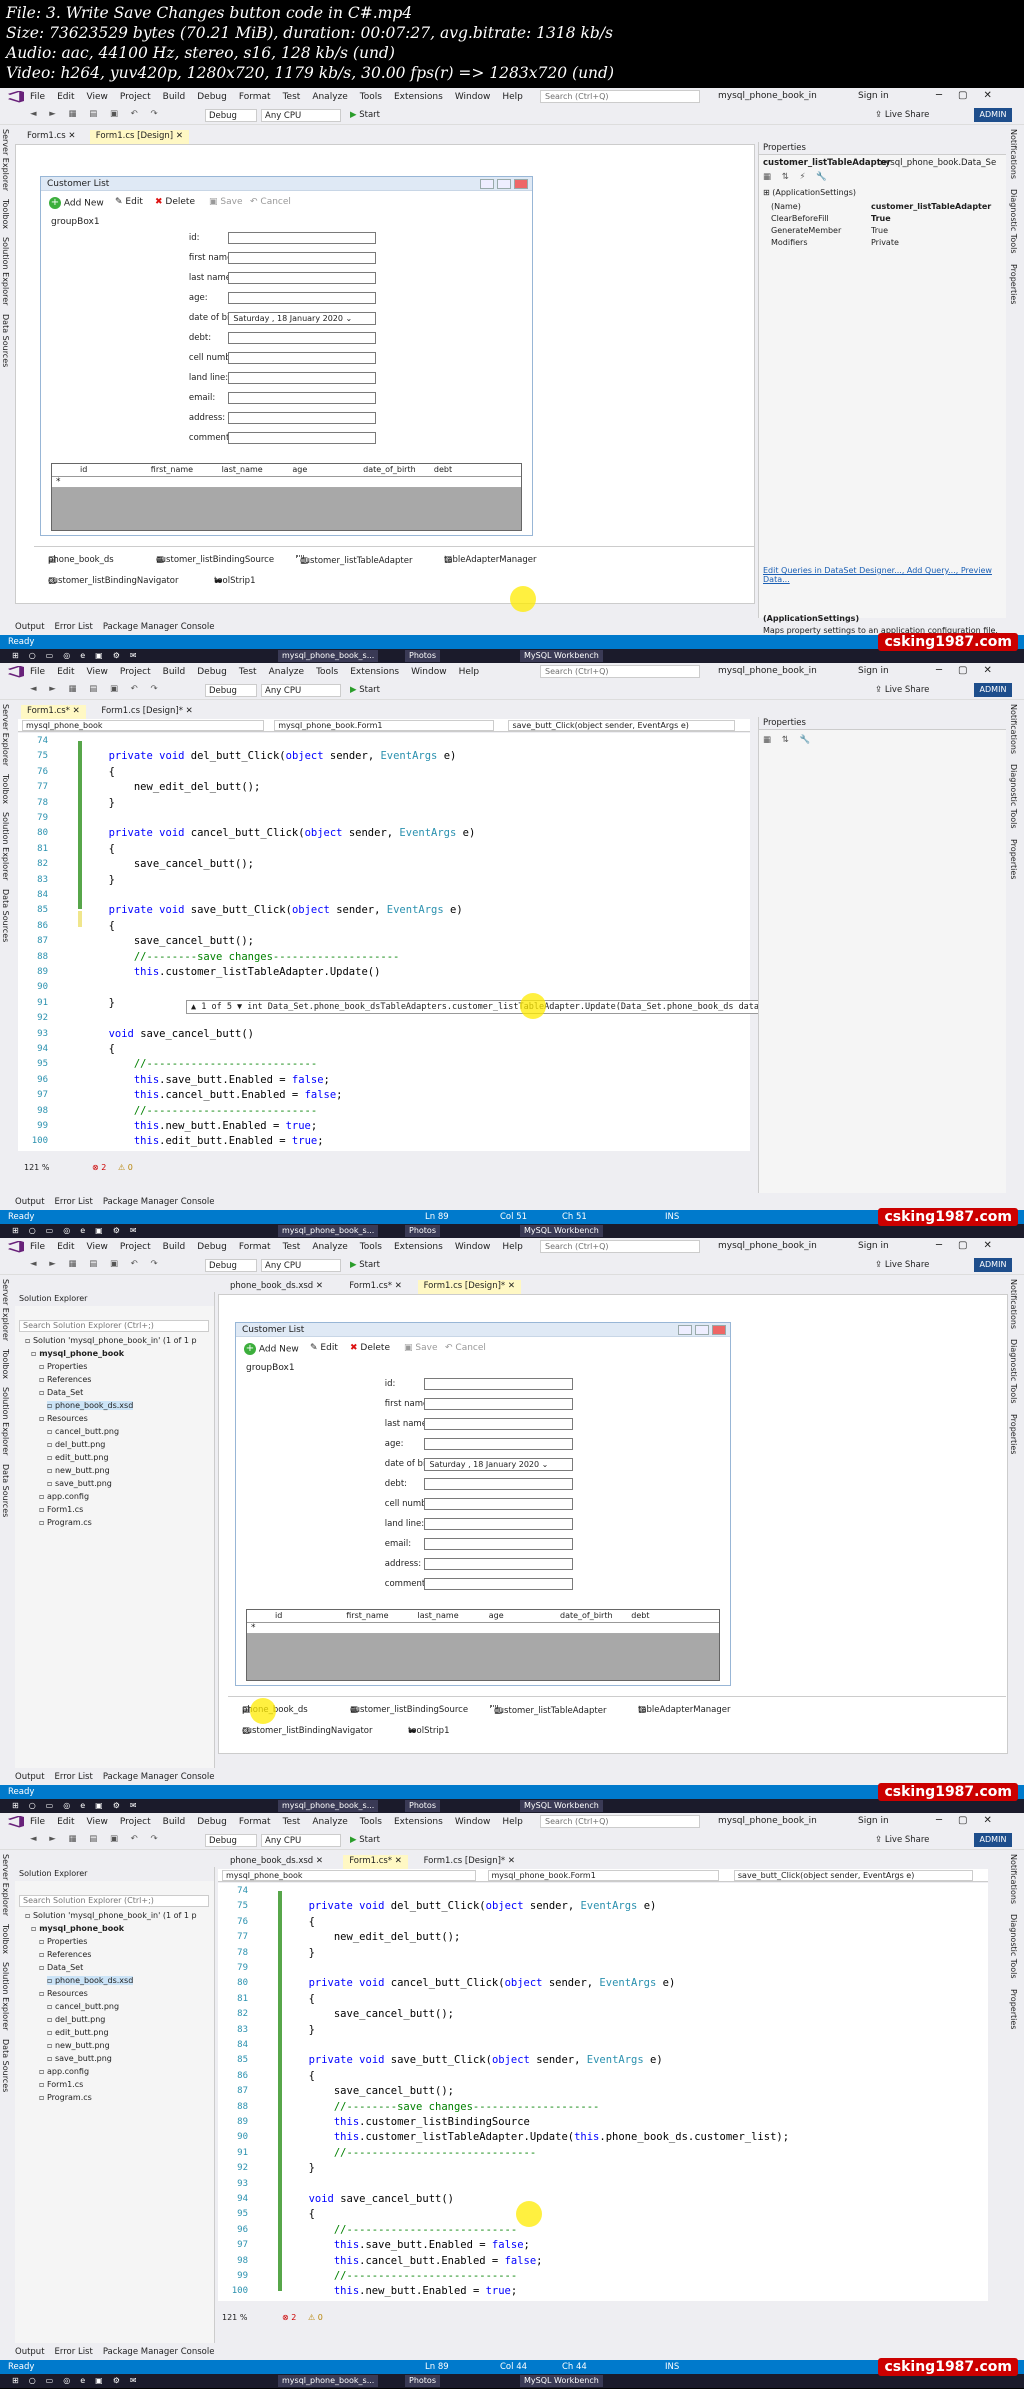  What do you see at coordinates (271, 1349) in the screenshot?
I see `add-new-button: + Add New` at bounding box center [271, 1349].